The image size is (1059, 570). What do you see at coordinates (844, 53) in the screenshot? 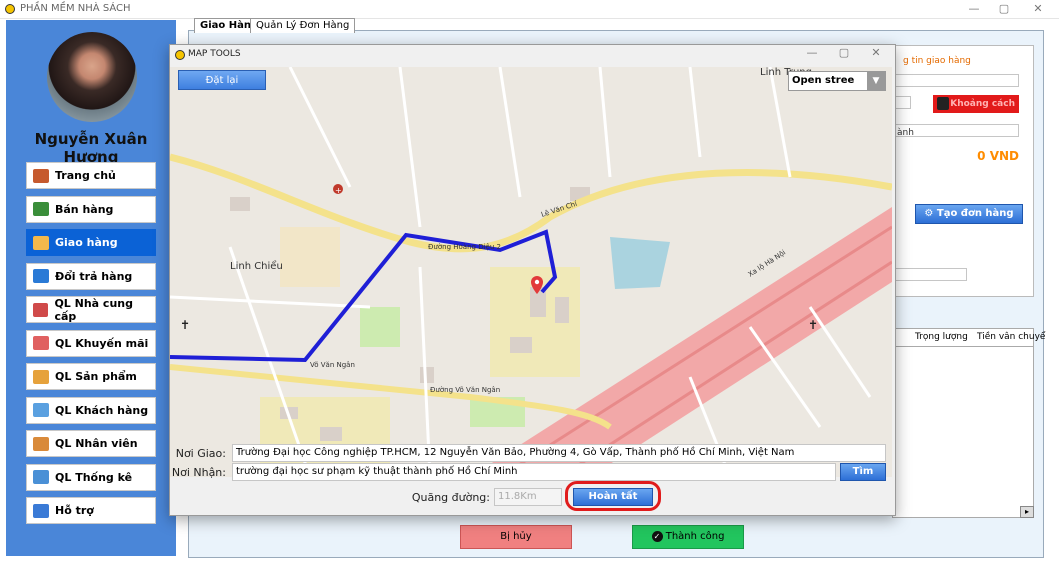
I see `map-maximize-button: ▢` at bounding box center [844, 53].